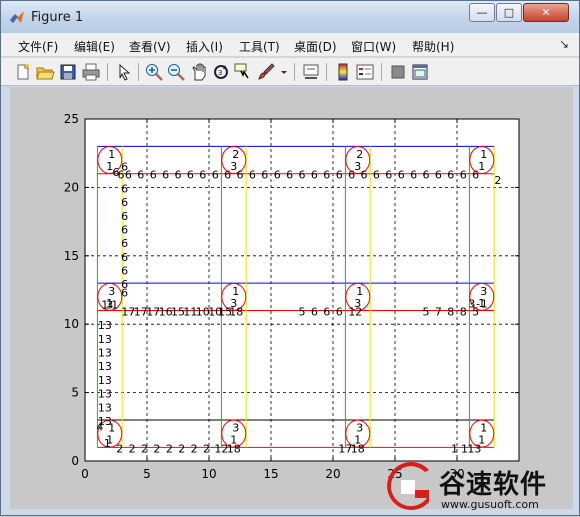 The height and width of the screenshot is (517, 580). What do you see at coordinates (493, 485) in the screenshot?
I see `watermark-text: 谷速软件` at bounding box center [493, 485].